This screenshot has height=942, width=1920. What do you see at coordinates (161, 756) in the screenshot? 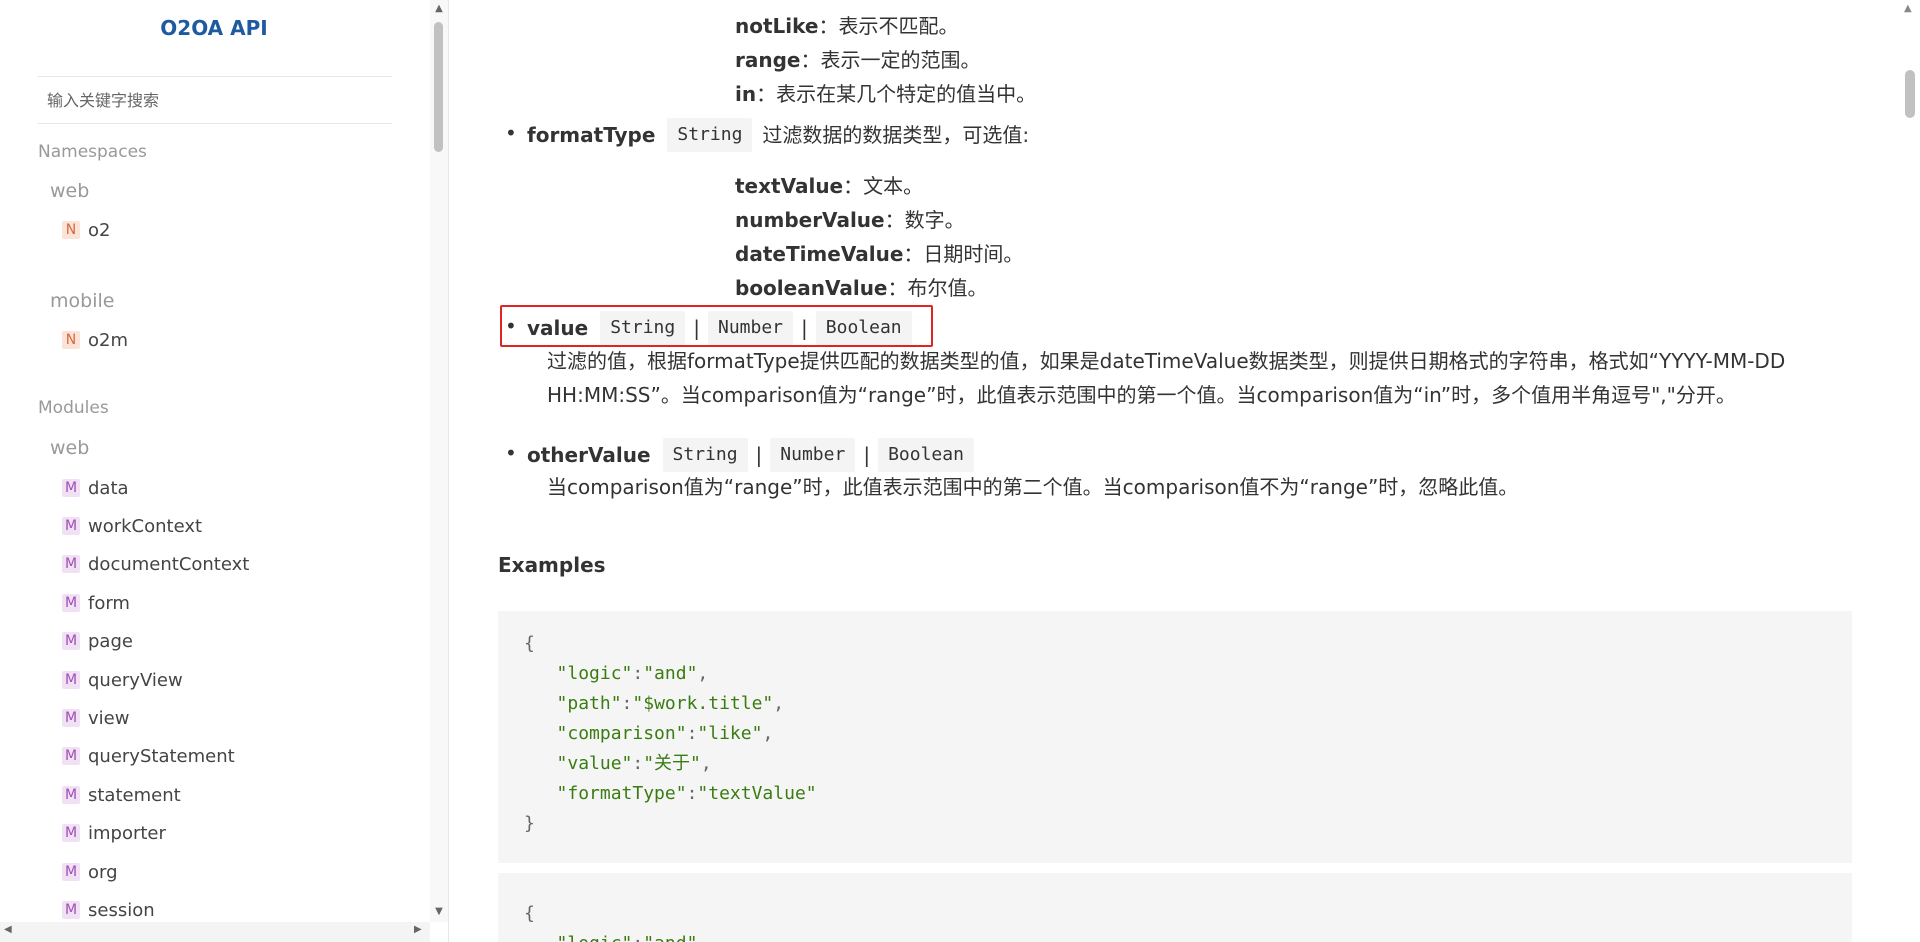
I see `sidebar-item-label: queryStatement` at bounding box center [161, 756].